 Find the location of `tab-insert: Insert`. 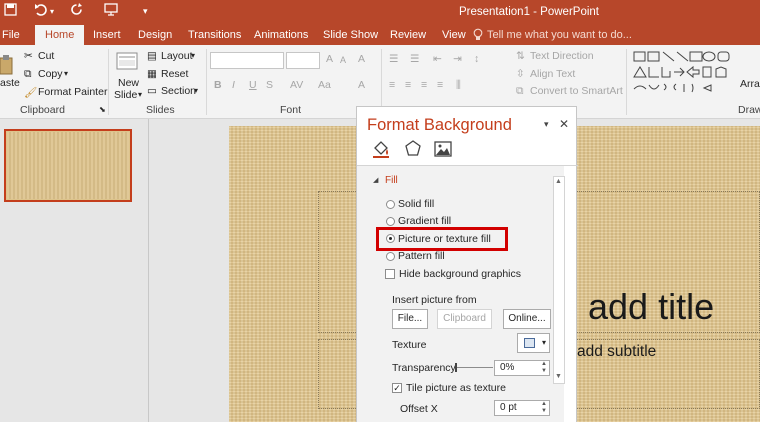

tab-insert: Insert is located at coordinates (107, 35).